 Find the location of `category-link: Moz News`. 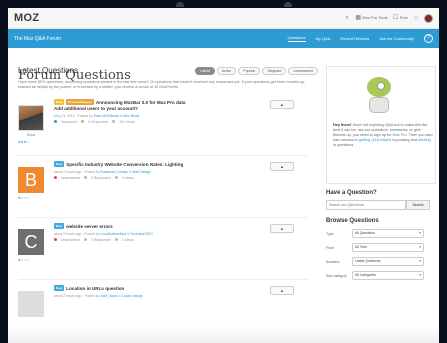

category-link: Moz News is located at coordinates (131, 116).